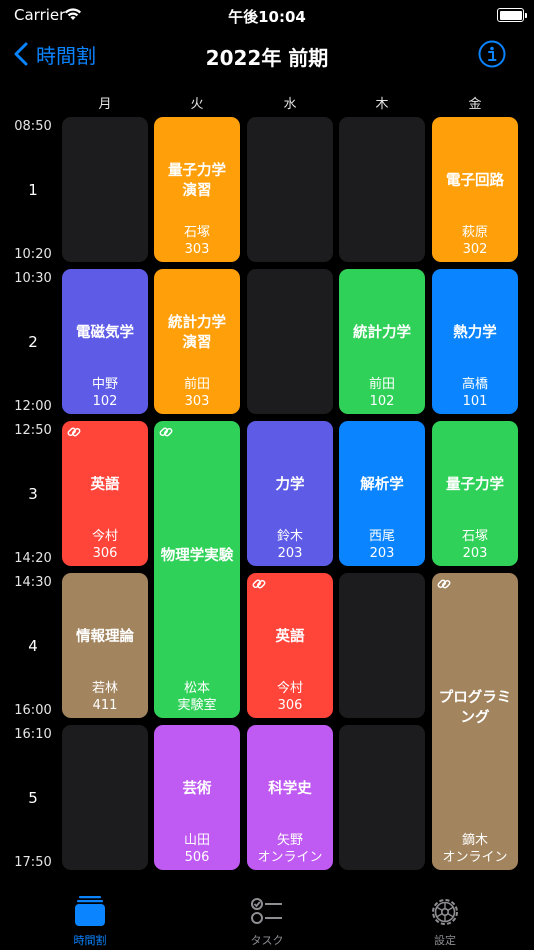 This screenshot has height=950, width=534. What do you see at coordinates (197, 797) in the screenshot?
I see `class-cell: 芸術 山田 506` at bounding box center [197, 797].